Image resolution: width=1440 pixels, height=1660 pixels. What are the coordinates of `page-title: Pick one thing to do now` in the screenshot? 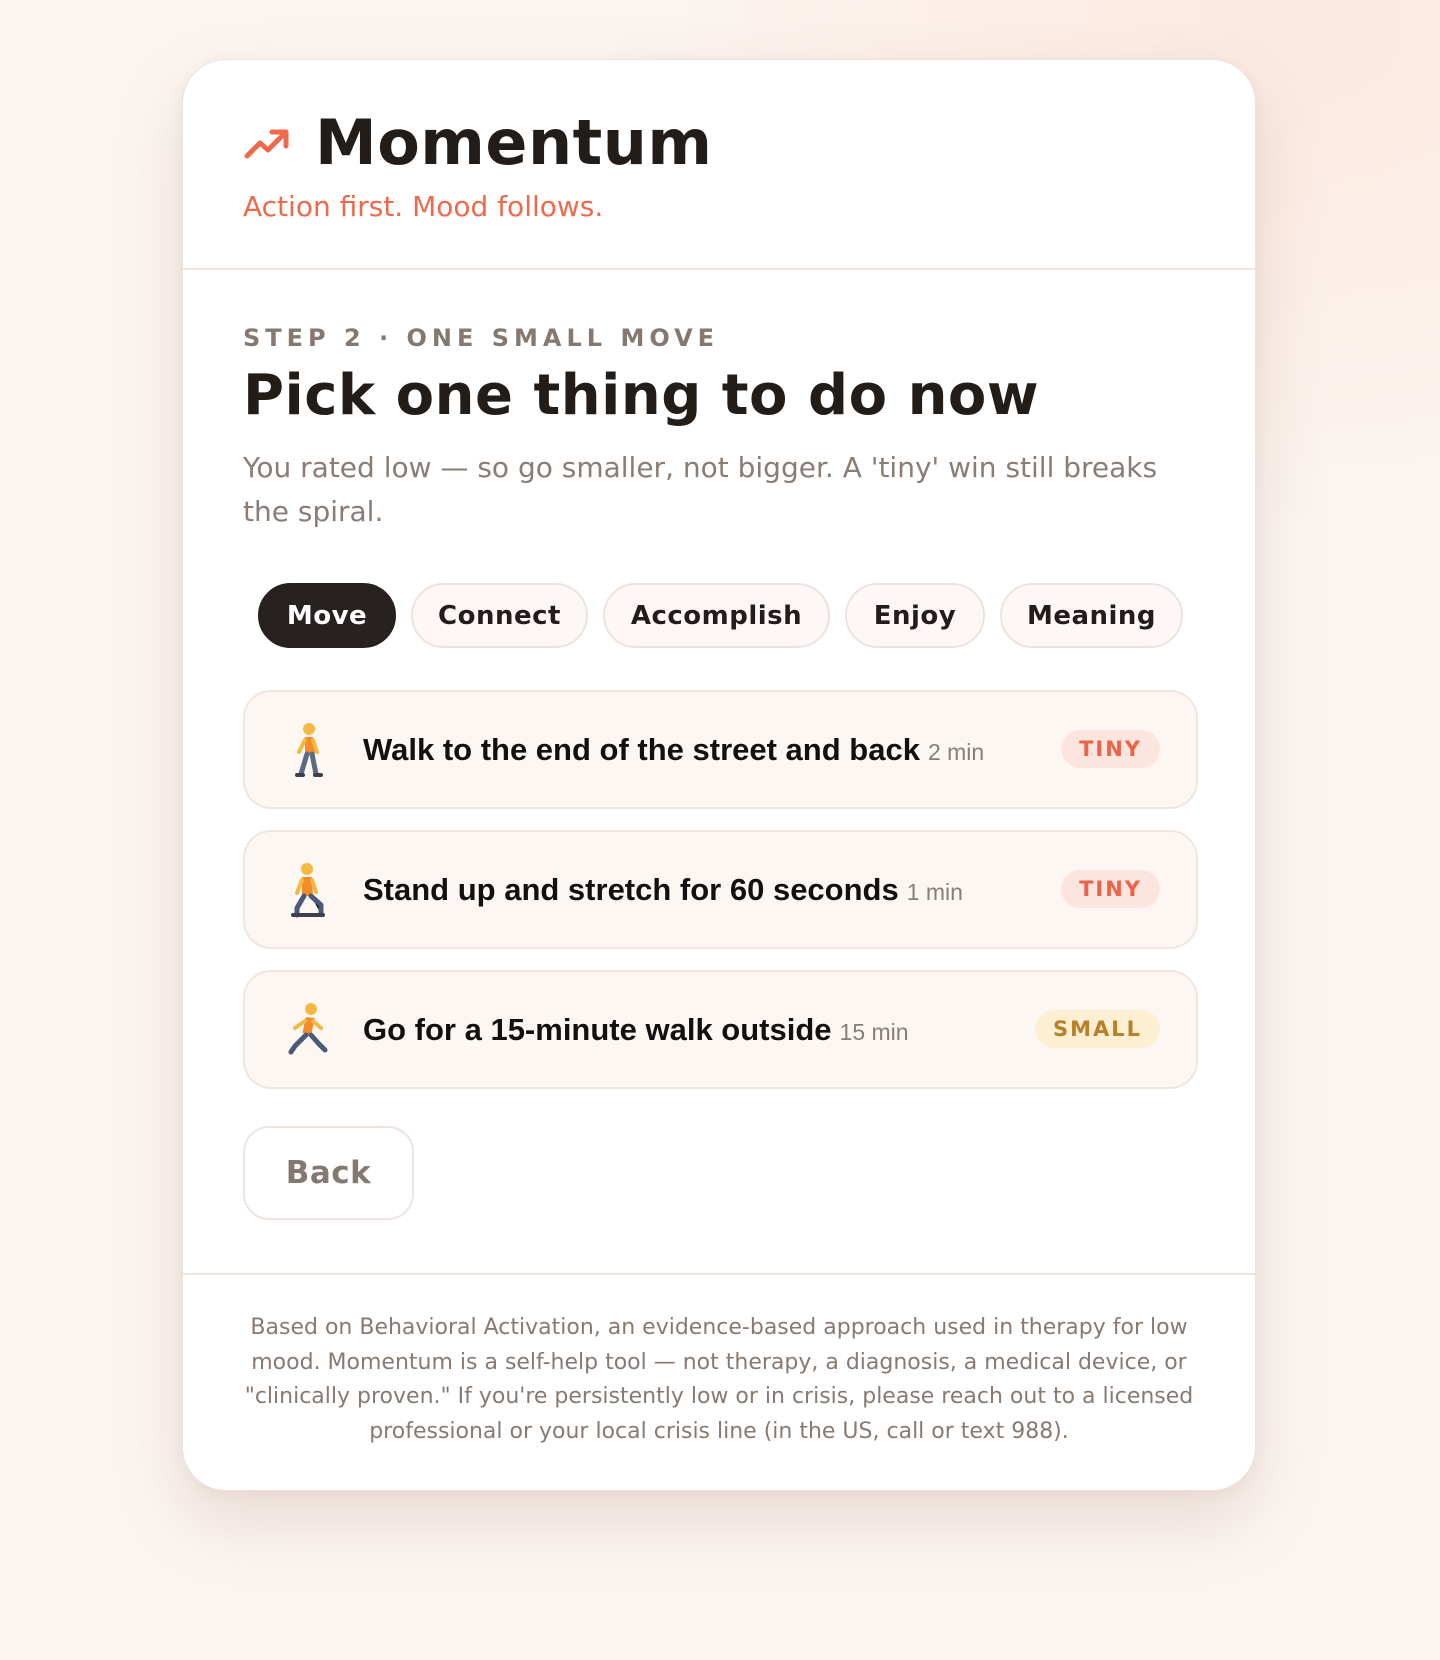 It's located at (641, 395).